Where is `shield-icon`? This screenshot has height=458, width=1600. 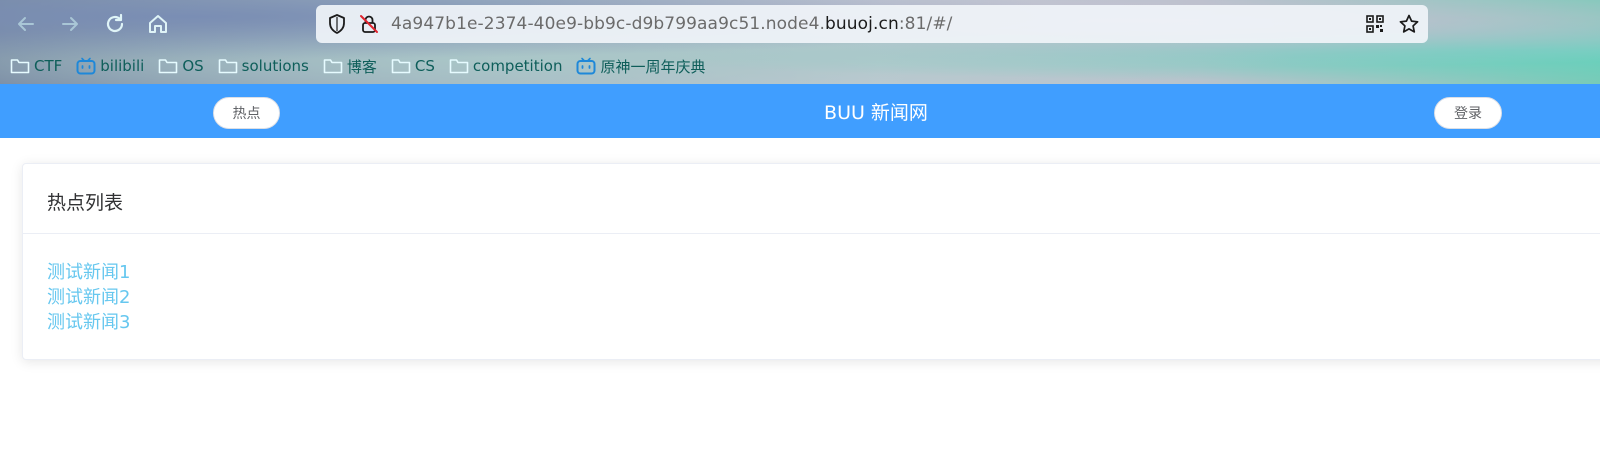 shield-icon is located at coordinates (337, 24).